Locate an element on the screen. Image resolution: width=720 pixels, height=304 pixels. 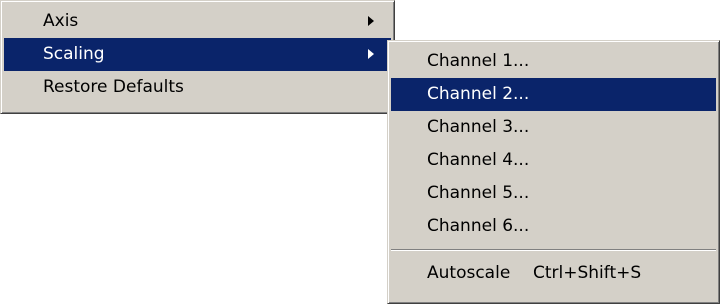
menu-item-label: Scaling is located at coordinates (74, 54).